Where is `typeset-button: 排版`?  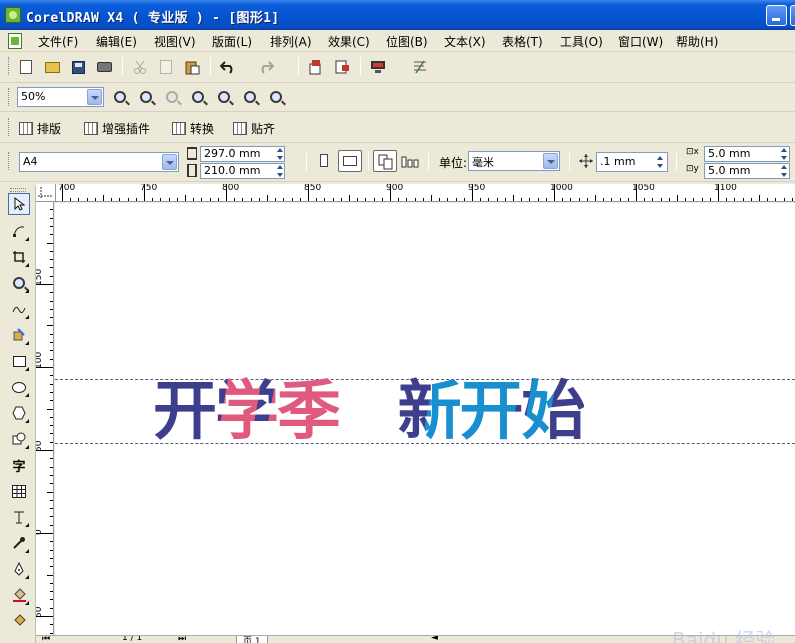 typeset-button: 排版 is located at coordinates (40, 128).